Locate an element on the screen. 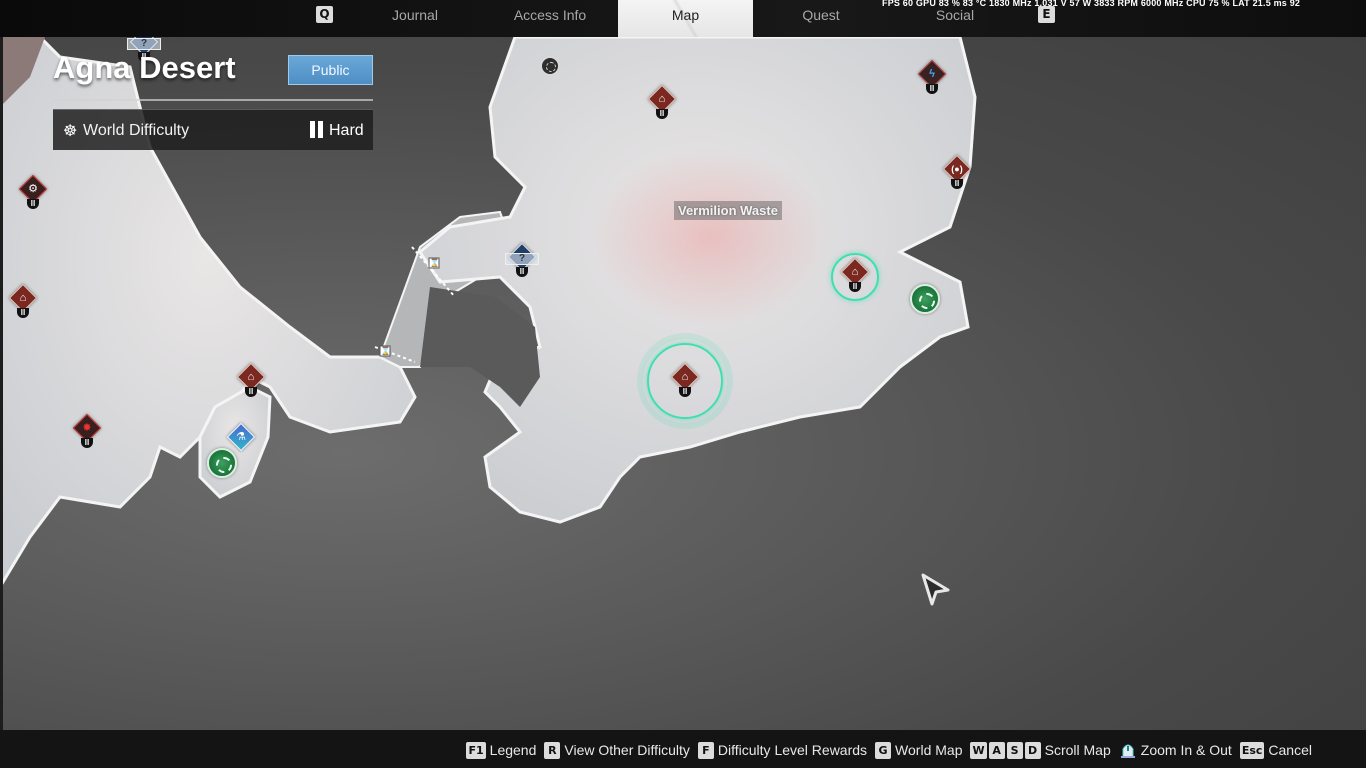 This screenshot has width=1366, height=768. hint-cancel: Esc Cancel is located at coordinates (1275, 750).